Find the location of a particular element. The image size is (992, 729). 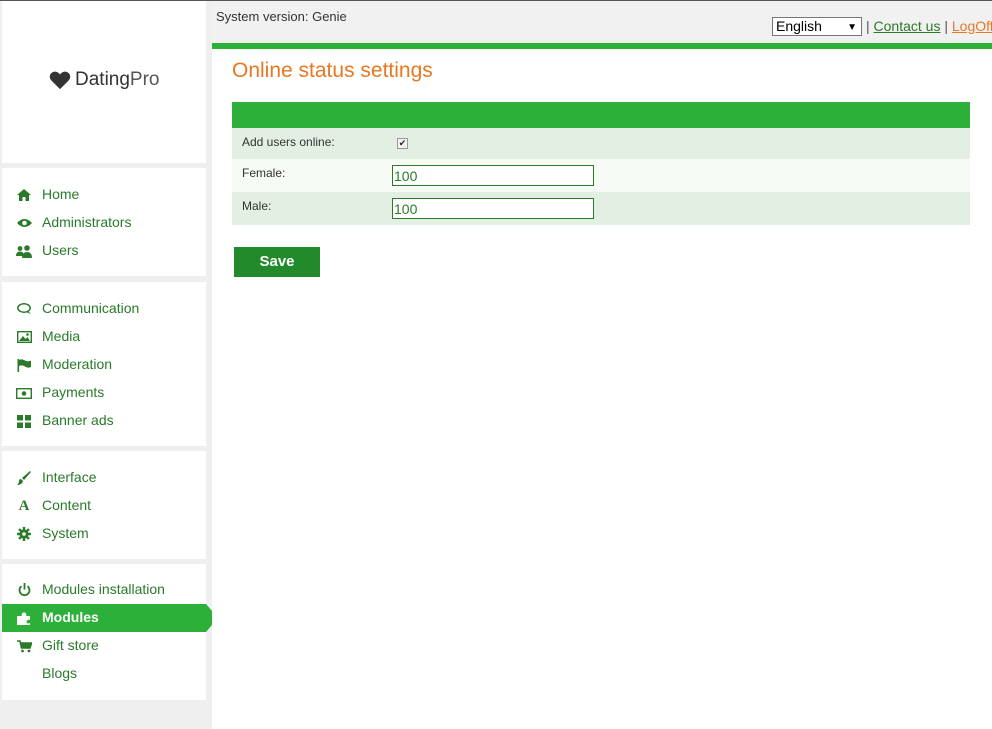

menu-group-main: Home Administrators Users is located at coordinates (104, 222).